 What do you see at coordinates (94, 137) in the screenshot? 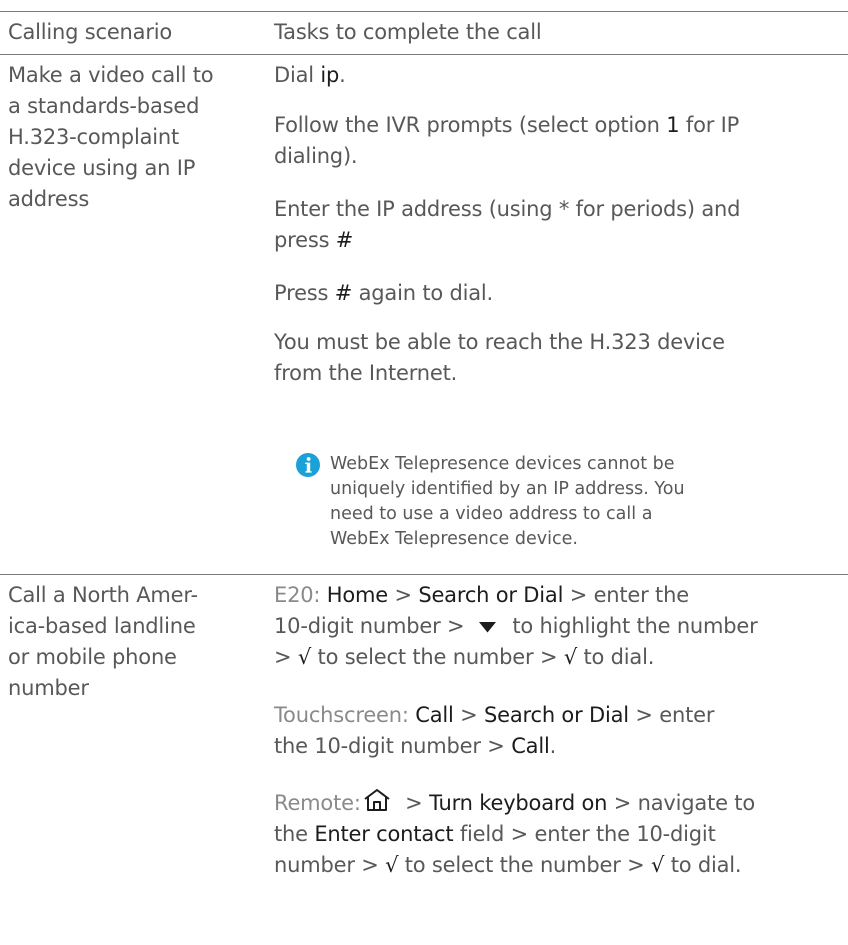
I see `scenario-line: H.323-complaint` at bounding box center [94, 137].